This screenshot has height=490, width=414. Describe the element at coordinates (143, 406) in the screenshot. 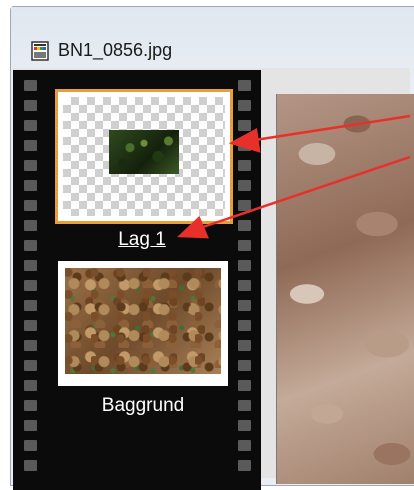

I see `layer-label-baggrund: Baggrund` at that location.